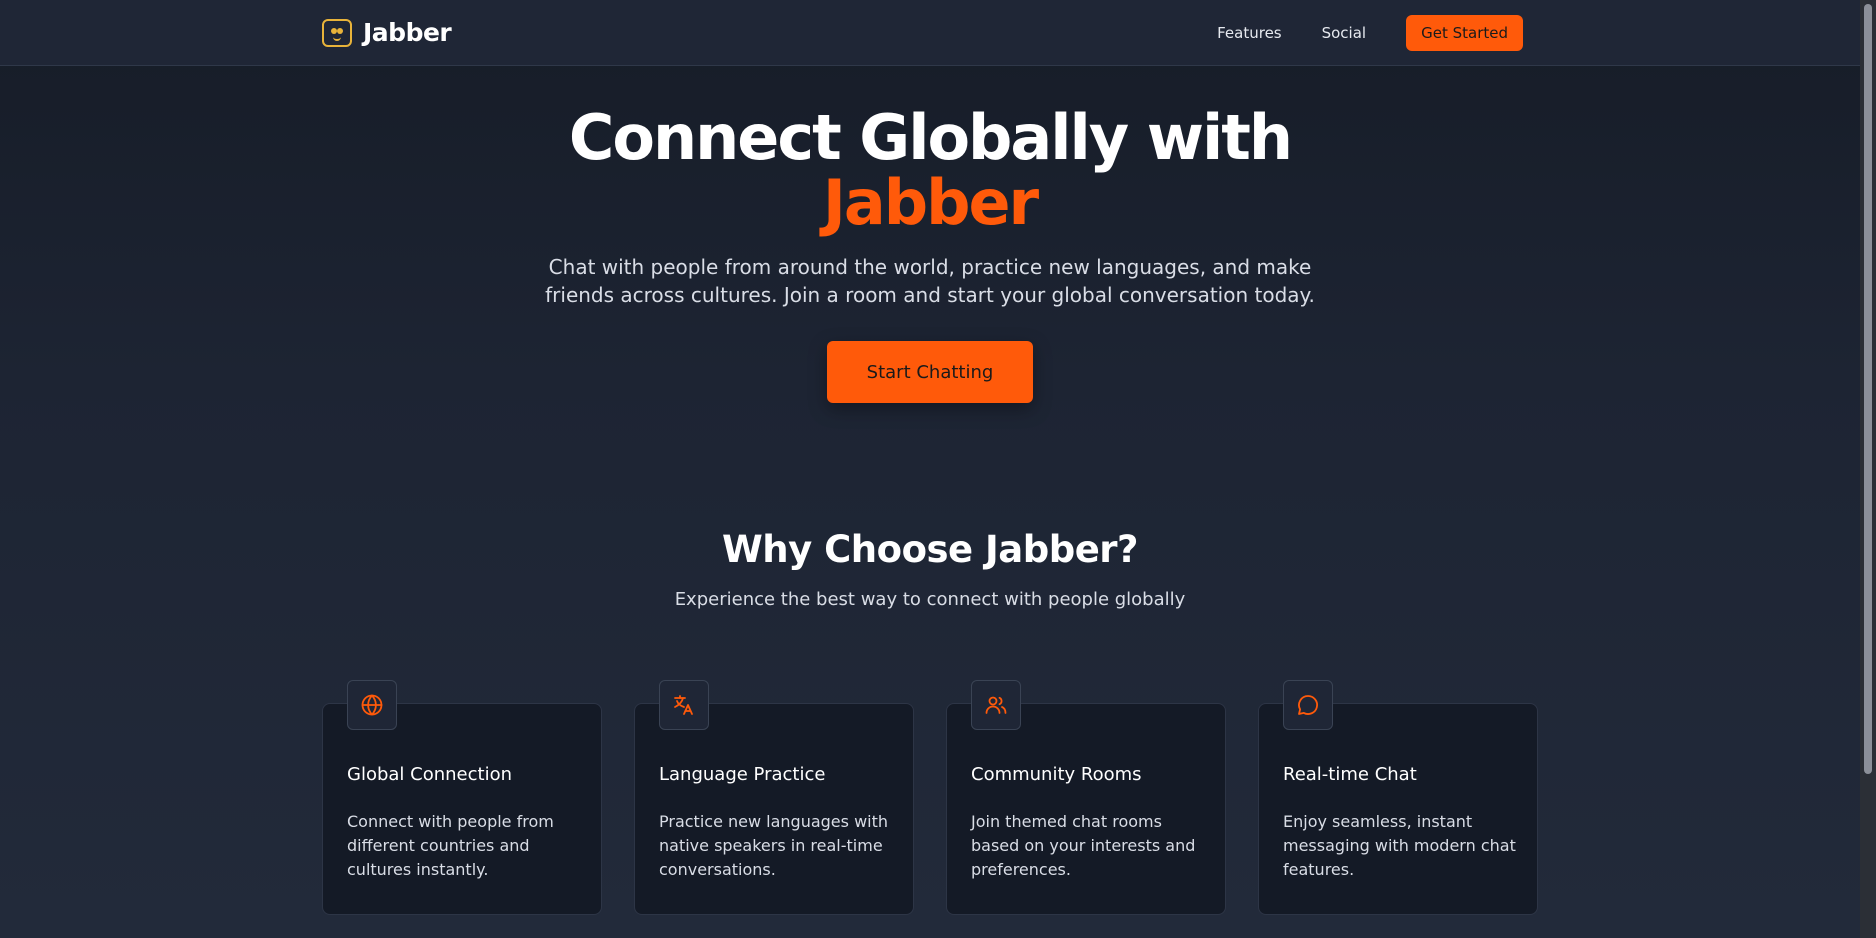  I want to click on nav-link-features: Features, so click(1249, 33).